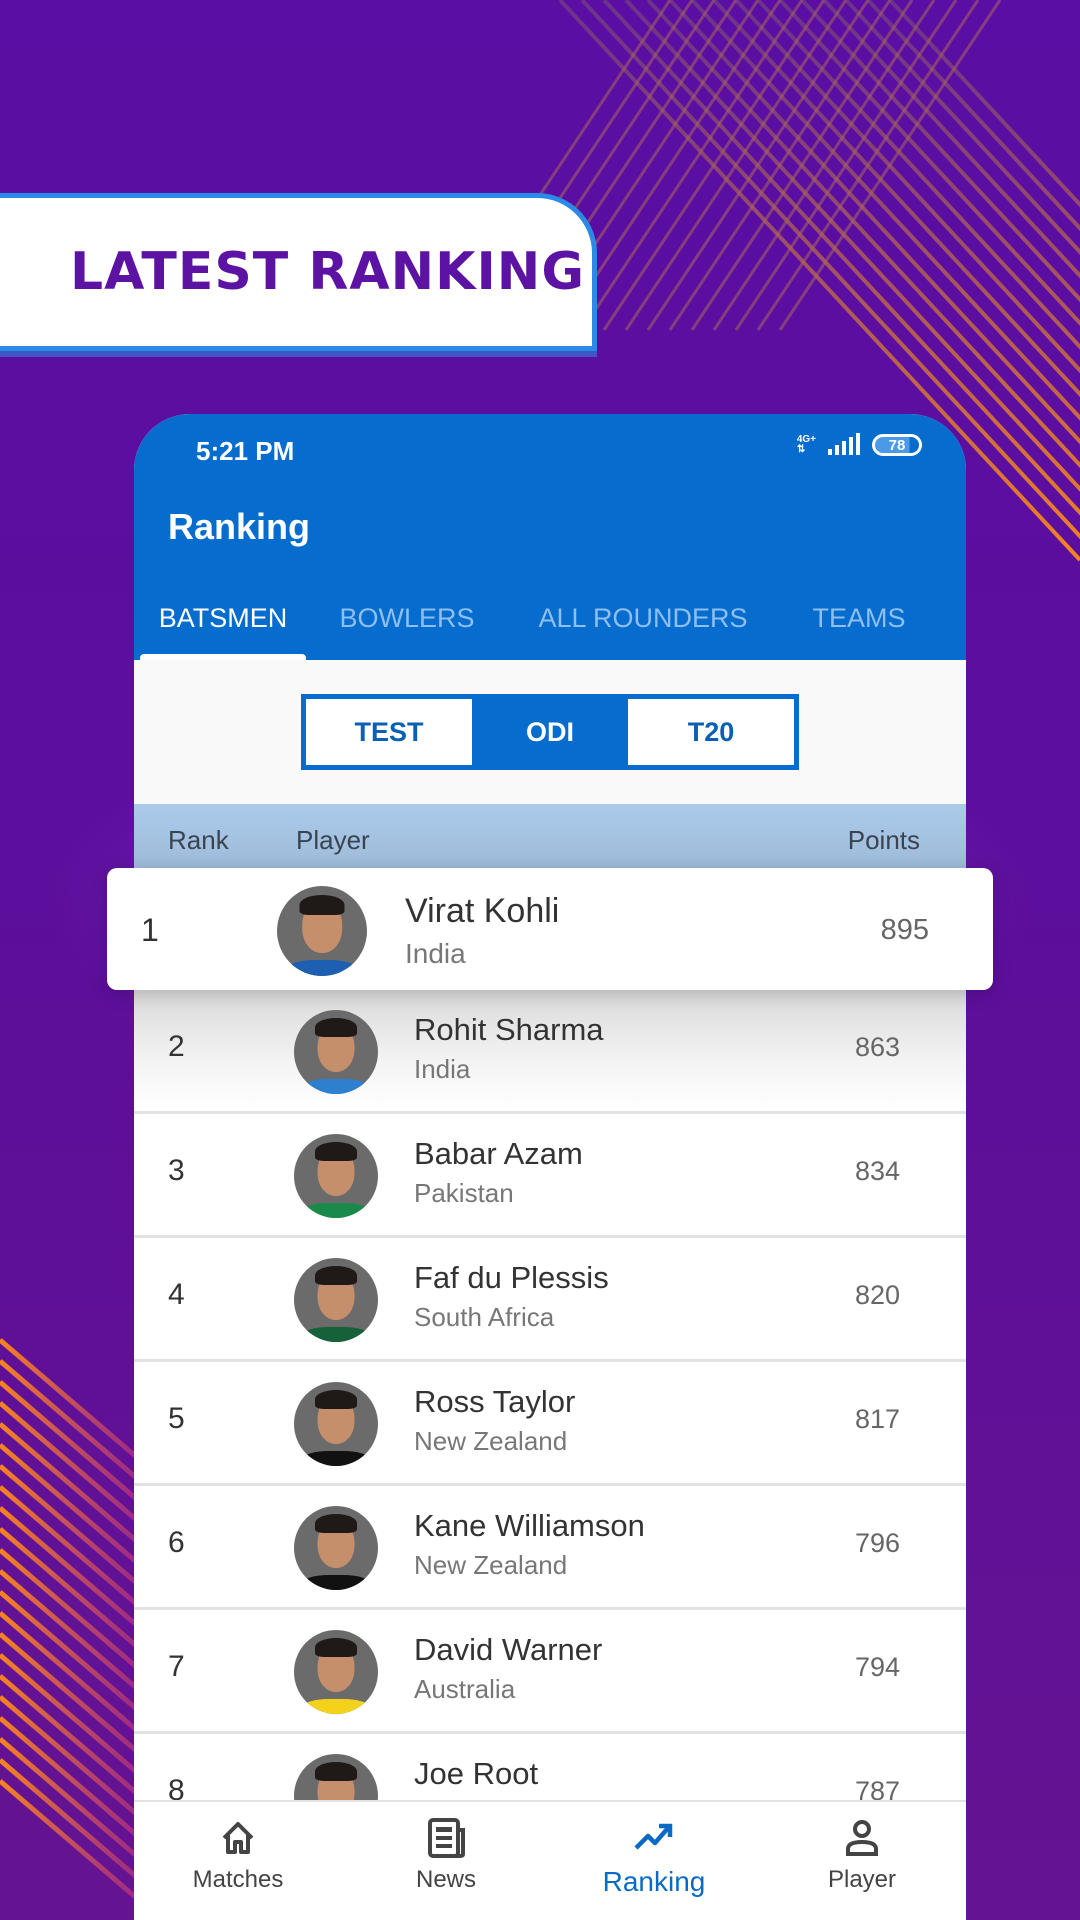 The height and width of the screenshot is (1920, 1080). Describe the element at coordinates (476, 1773) in the screenshot. I see `player-name: Joe Root` at that location.